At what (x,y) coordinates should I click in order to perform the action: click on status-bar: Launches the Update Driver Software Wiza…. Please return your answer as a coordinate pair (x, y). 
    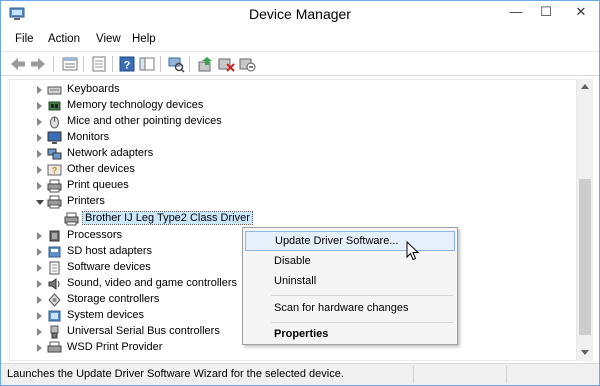
    Looking at the image, I should click on (300, 374).